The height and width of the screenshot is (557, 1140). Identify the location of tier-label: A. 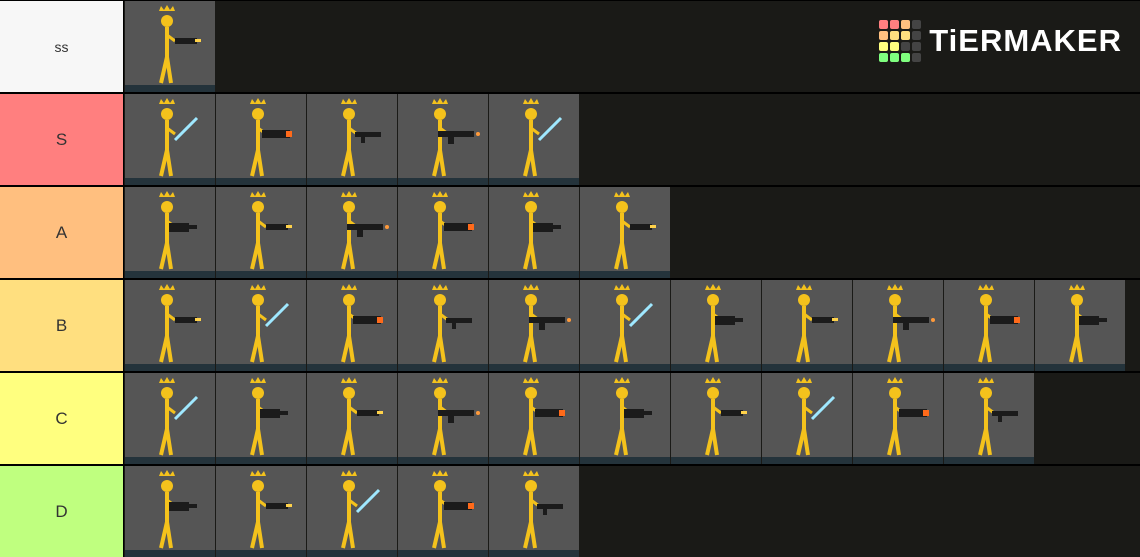
(62, 232).